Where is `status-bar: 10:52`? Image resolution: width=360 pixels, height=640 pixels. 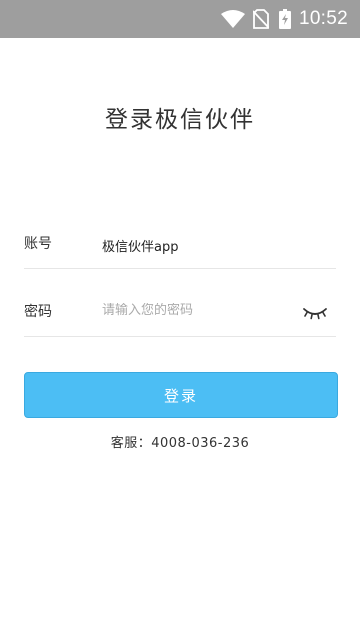
status-bar: 10:52 is located at coordinates (180, 19).